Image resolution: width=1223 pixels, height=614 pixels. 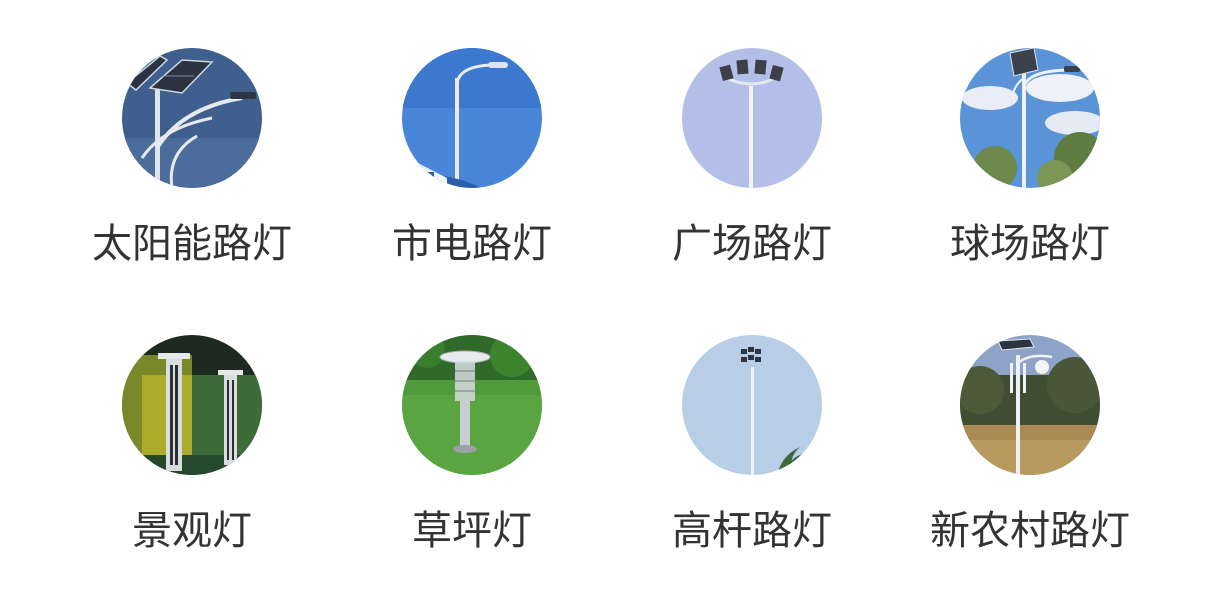 What do you see at coordinates (1030, 405) in the screenshot?
I see `rural-street-light-icon` at bounding box center [1030, 405].